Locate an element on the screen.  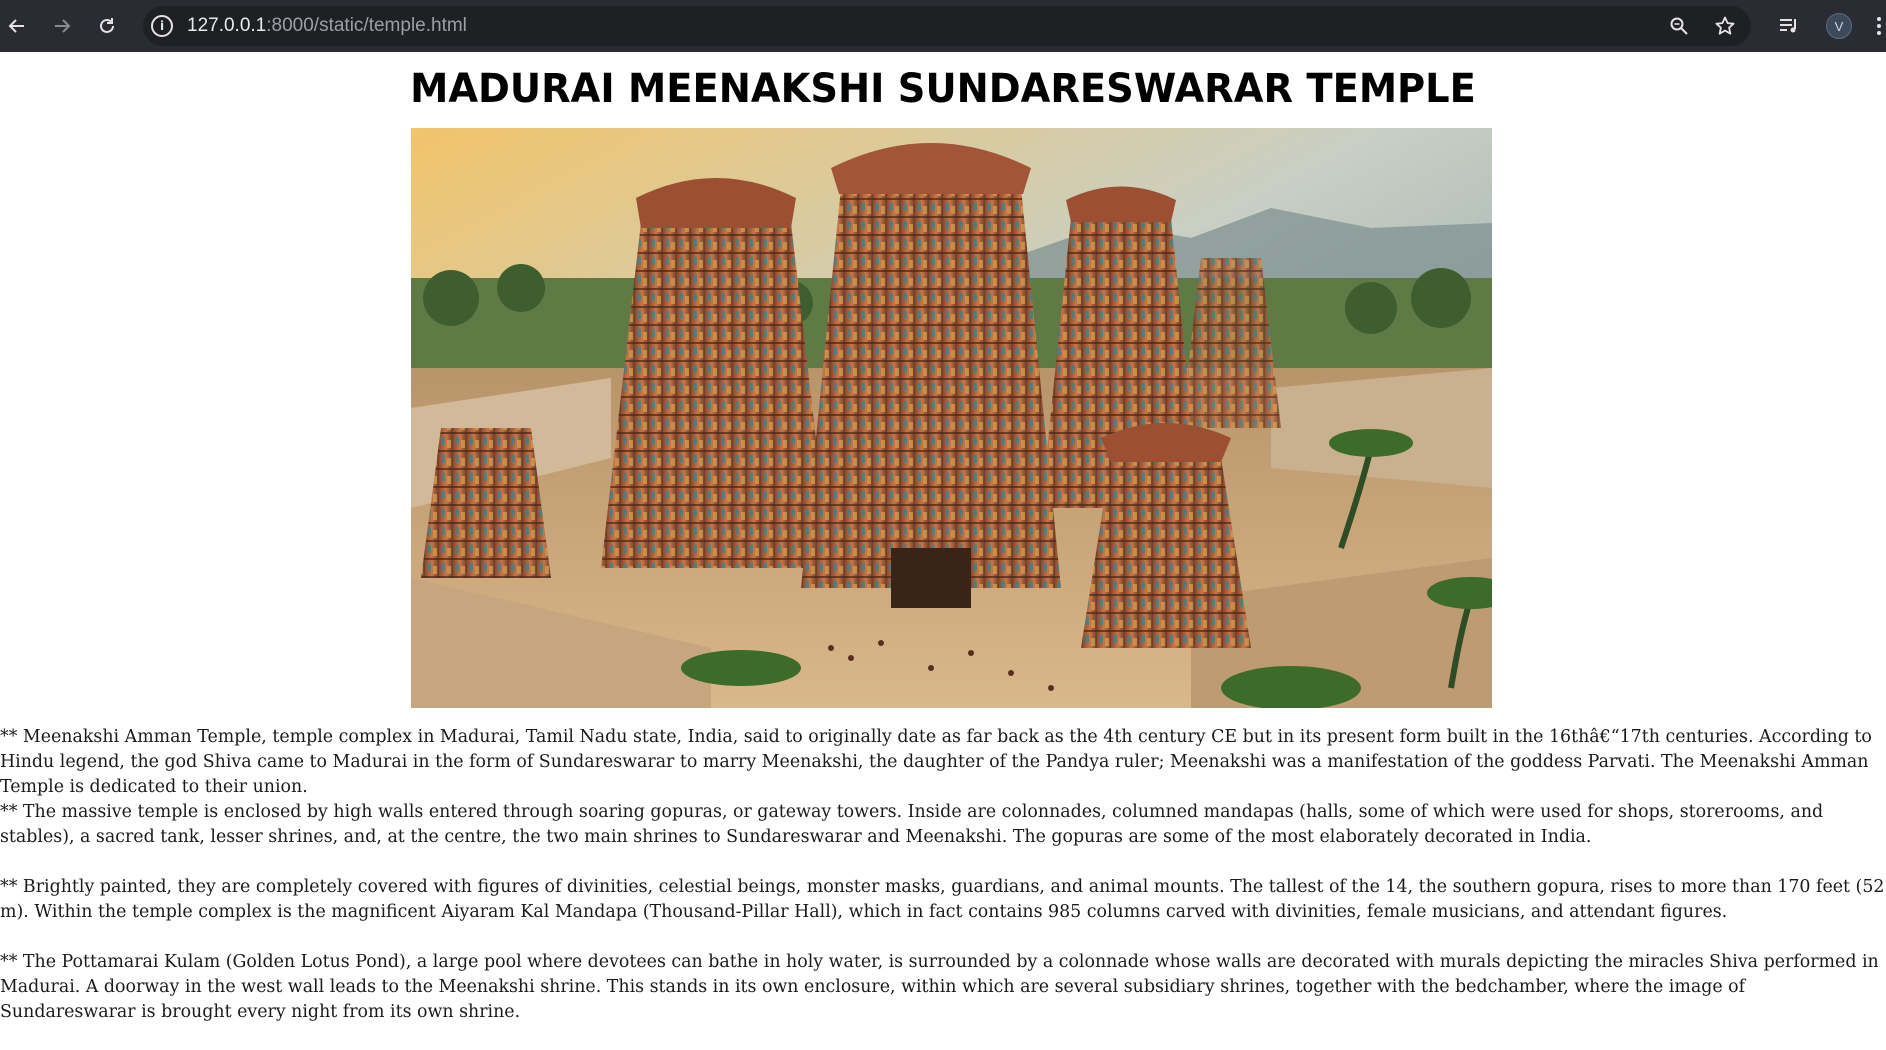
site-info-icon: i is located at coordinates (162, 26).